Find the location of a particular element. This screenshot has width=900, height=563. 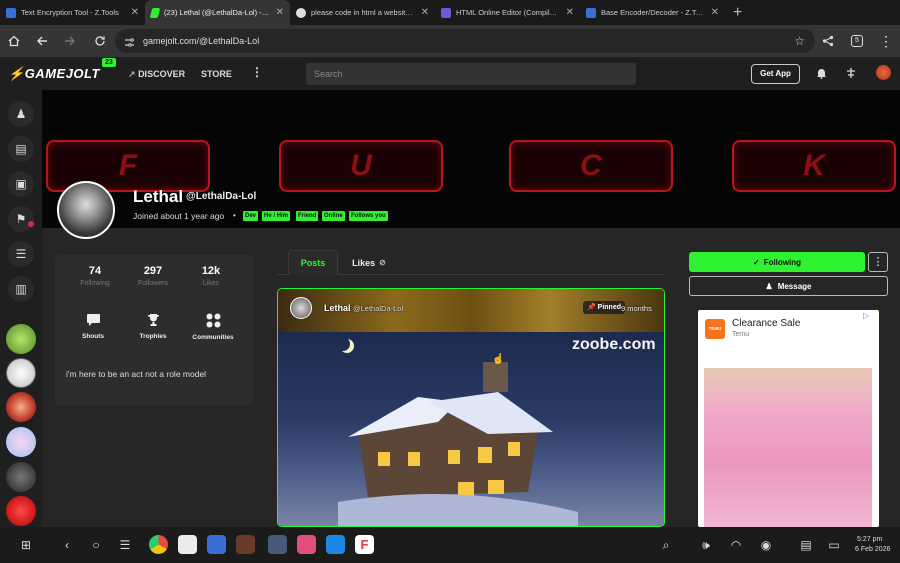

store-rail-icon: ▤ is located at coordinates (21, 149).